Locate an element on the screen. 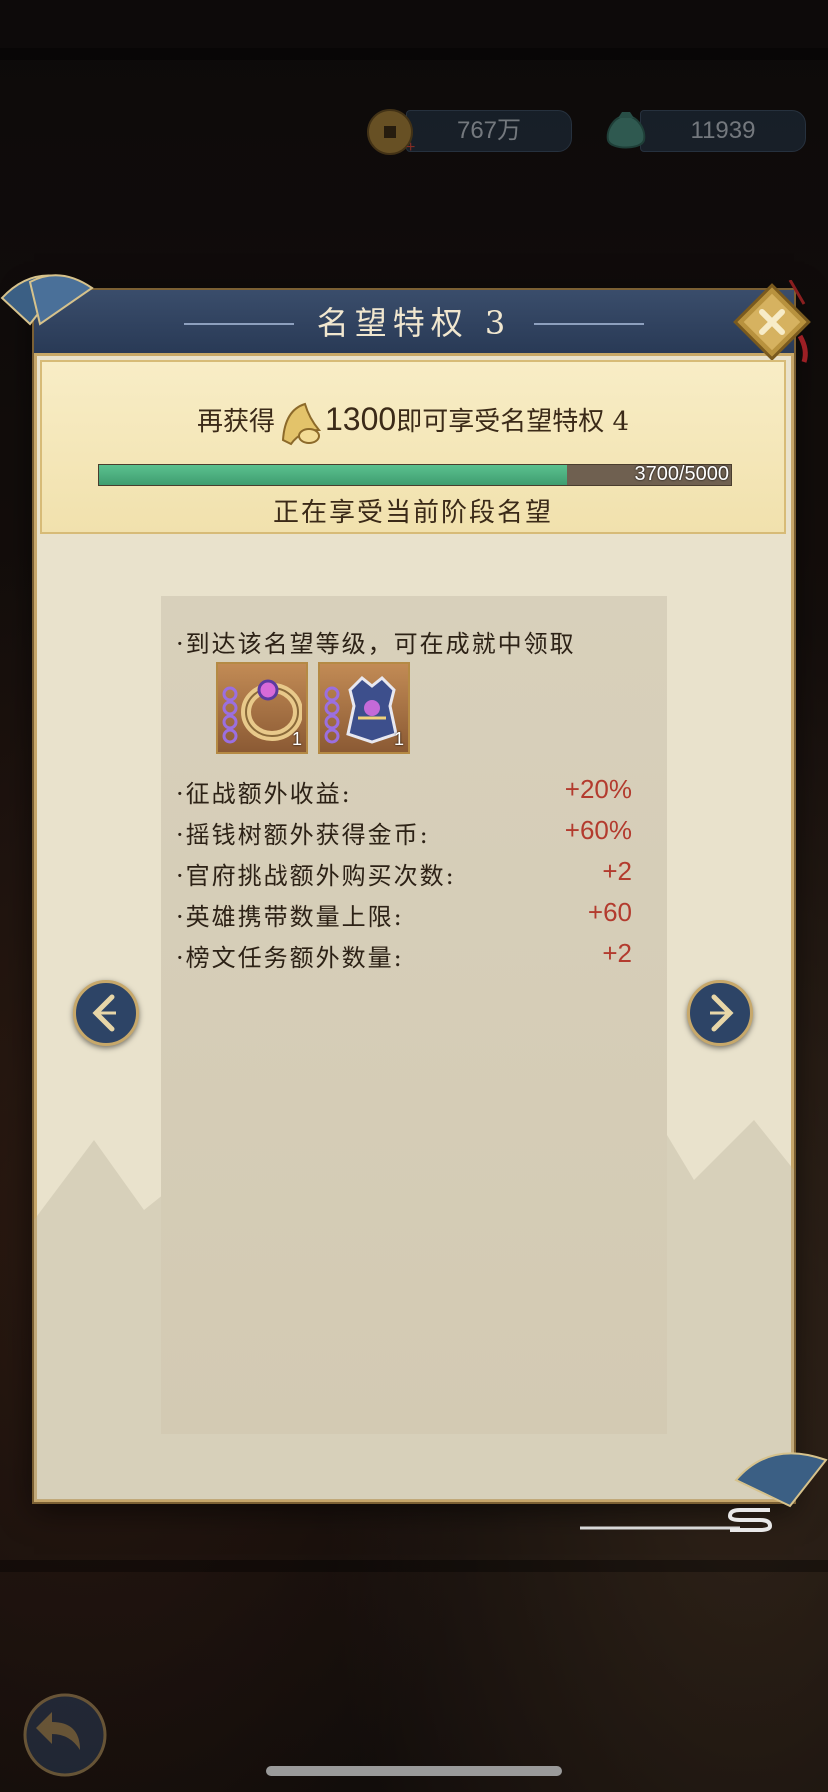 The image size is (828, 1792). stat-row: ·榜文任务额外数量: +2 is located at coordinates (404, 955).